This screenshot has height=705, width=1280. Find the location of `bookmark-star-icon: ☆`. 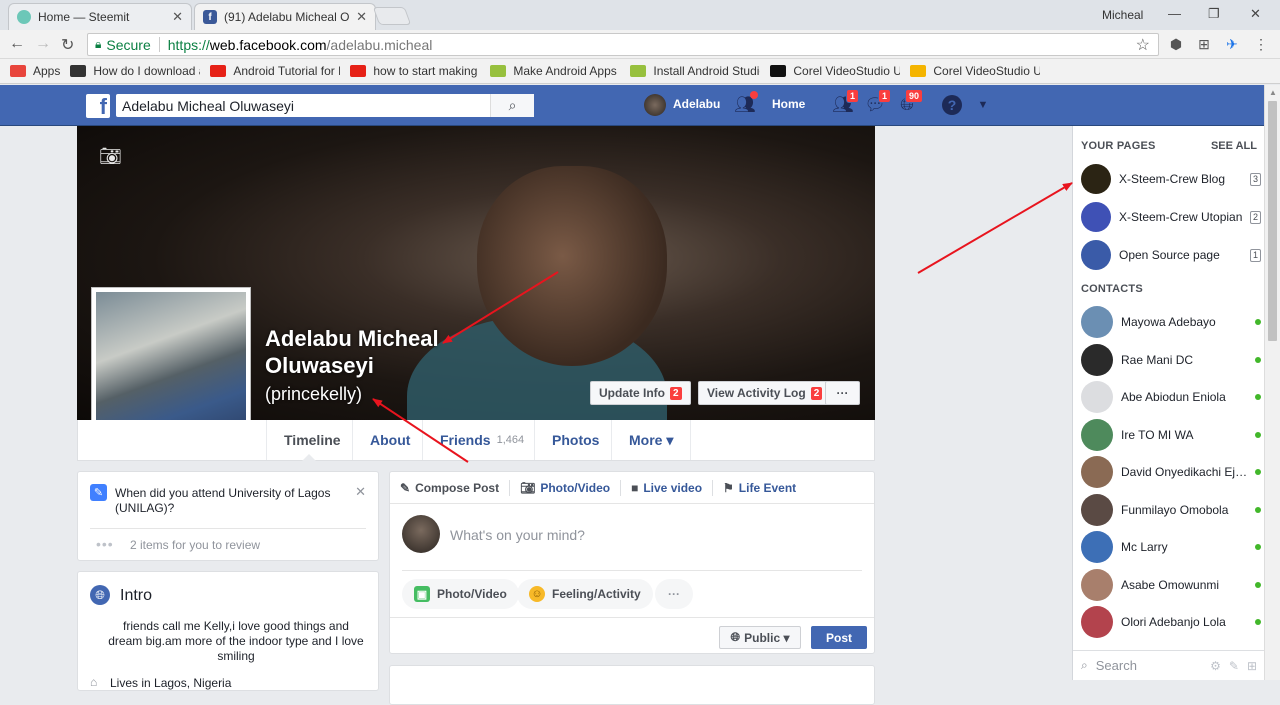

bookmark-star-icon: ☆ is located at coordinates (1143, 45).